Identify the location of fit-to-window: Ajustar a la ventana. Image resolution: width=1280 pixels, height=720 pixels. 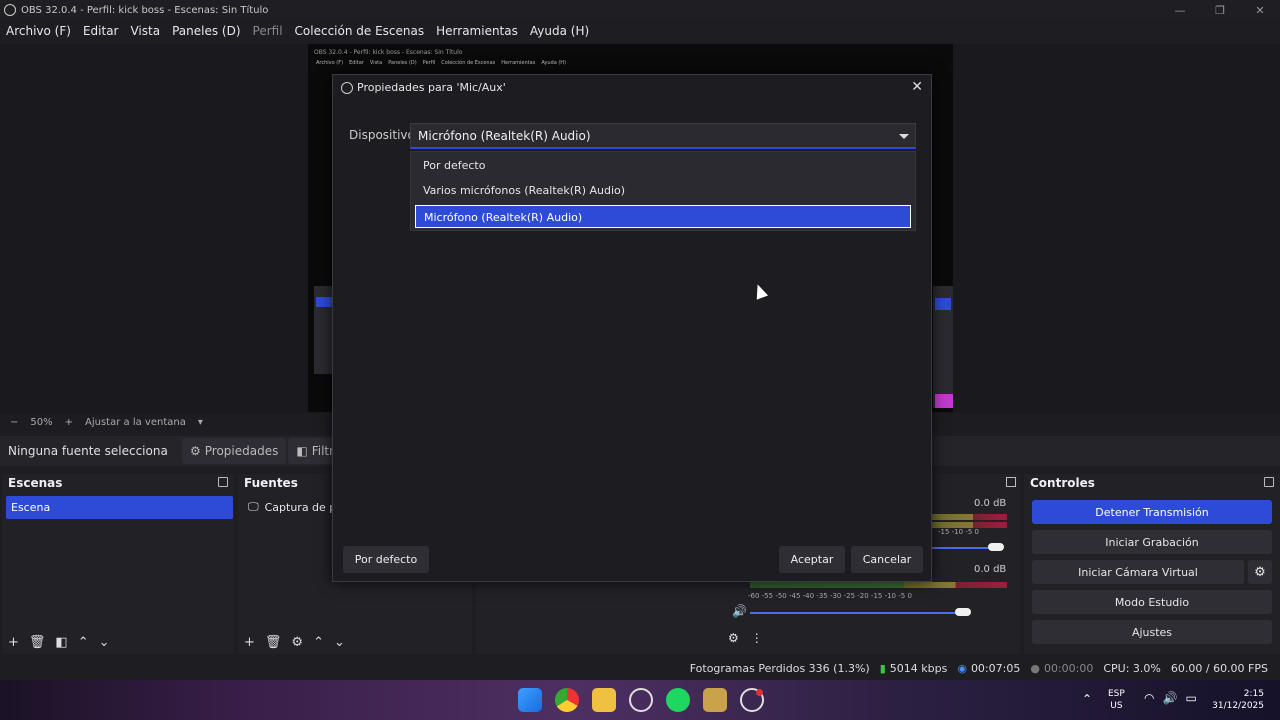
(135, 422).